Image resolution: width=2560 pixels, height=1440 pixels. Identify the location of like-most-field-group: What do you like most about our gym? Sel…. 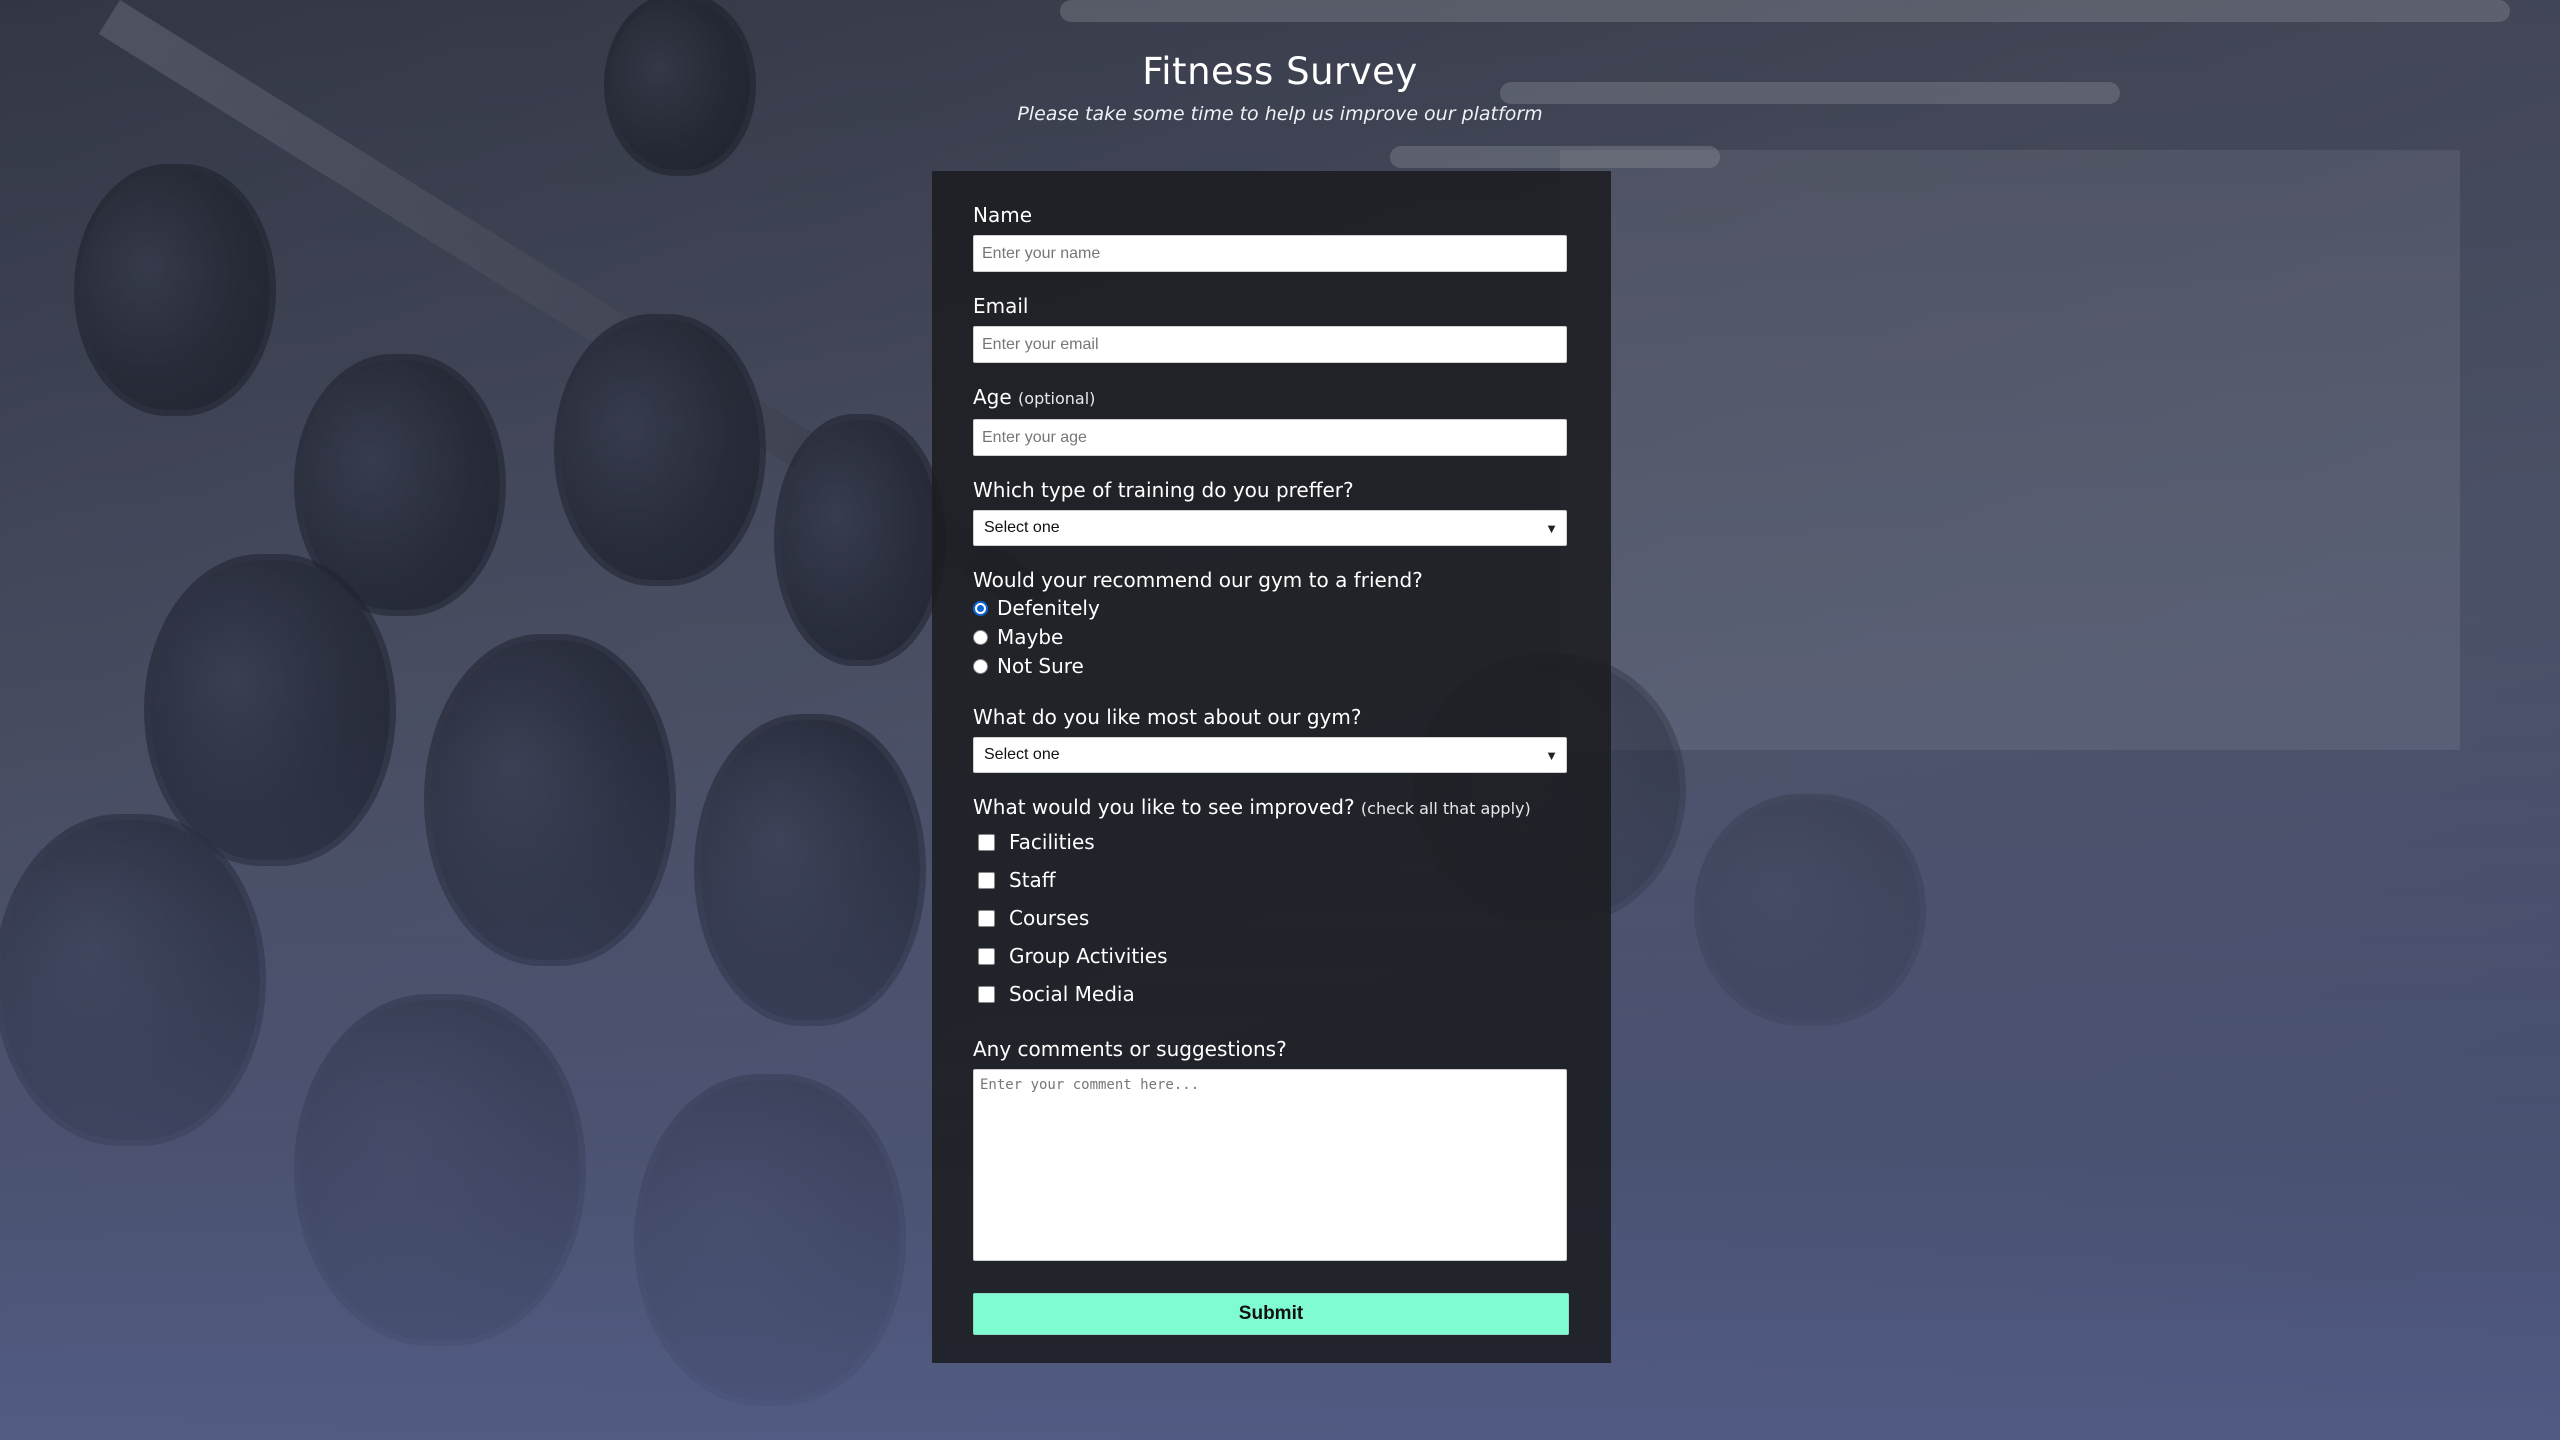
(1271, 738).